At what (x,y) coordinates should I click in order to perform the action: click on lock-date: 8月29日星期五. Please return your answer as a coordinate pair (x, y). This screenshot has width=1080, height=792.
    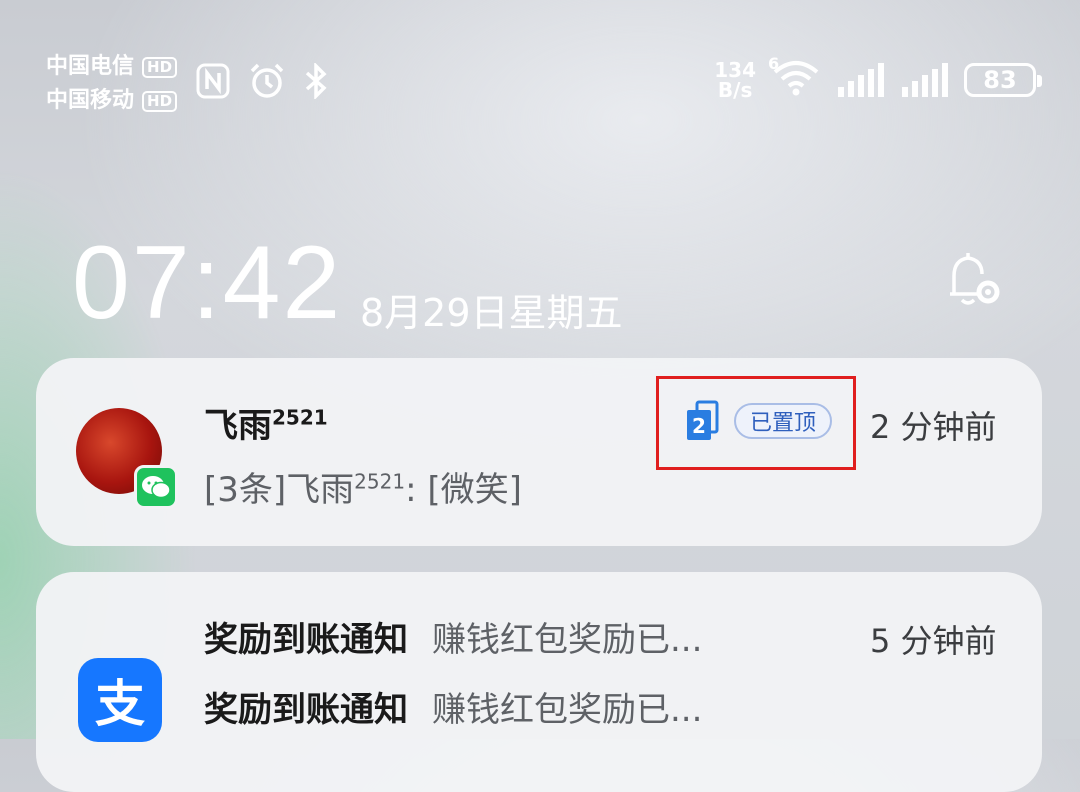
    Looking at the image, I should click on (491, 313).